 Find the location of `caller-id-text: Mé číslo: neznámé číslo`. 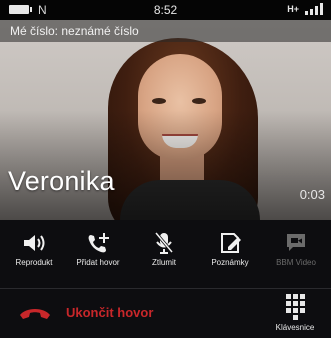

caller-id-text: Mé číslo: neznámé číslo is located at coordinates (74, 31).